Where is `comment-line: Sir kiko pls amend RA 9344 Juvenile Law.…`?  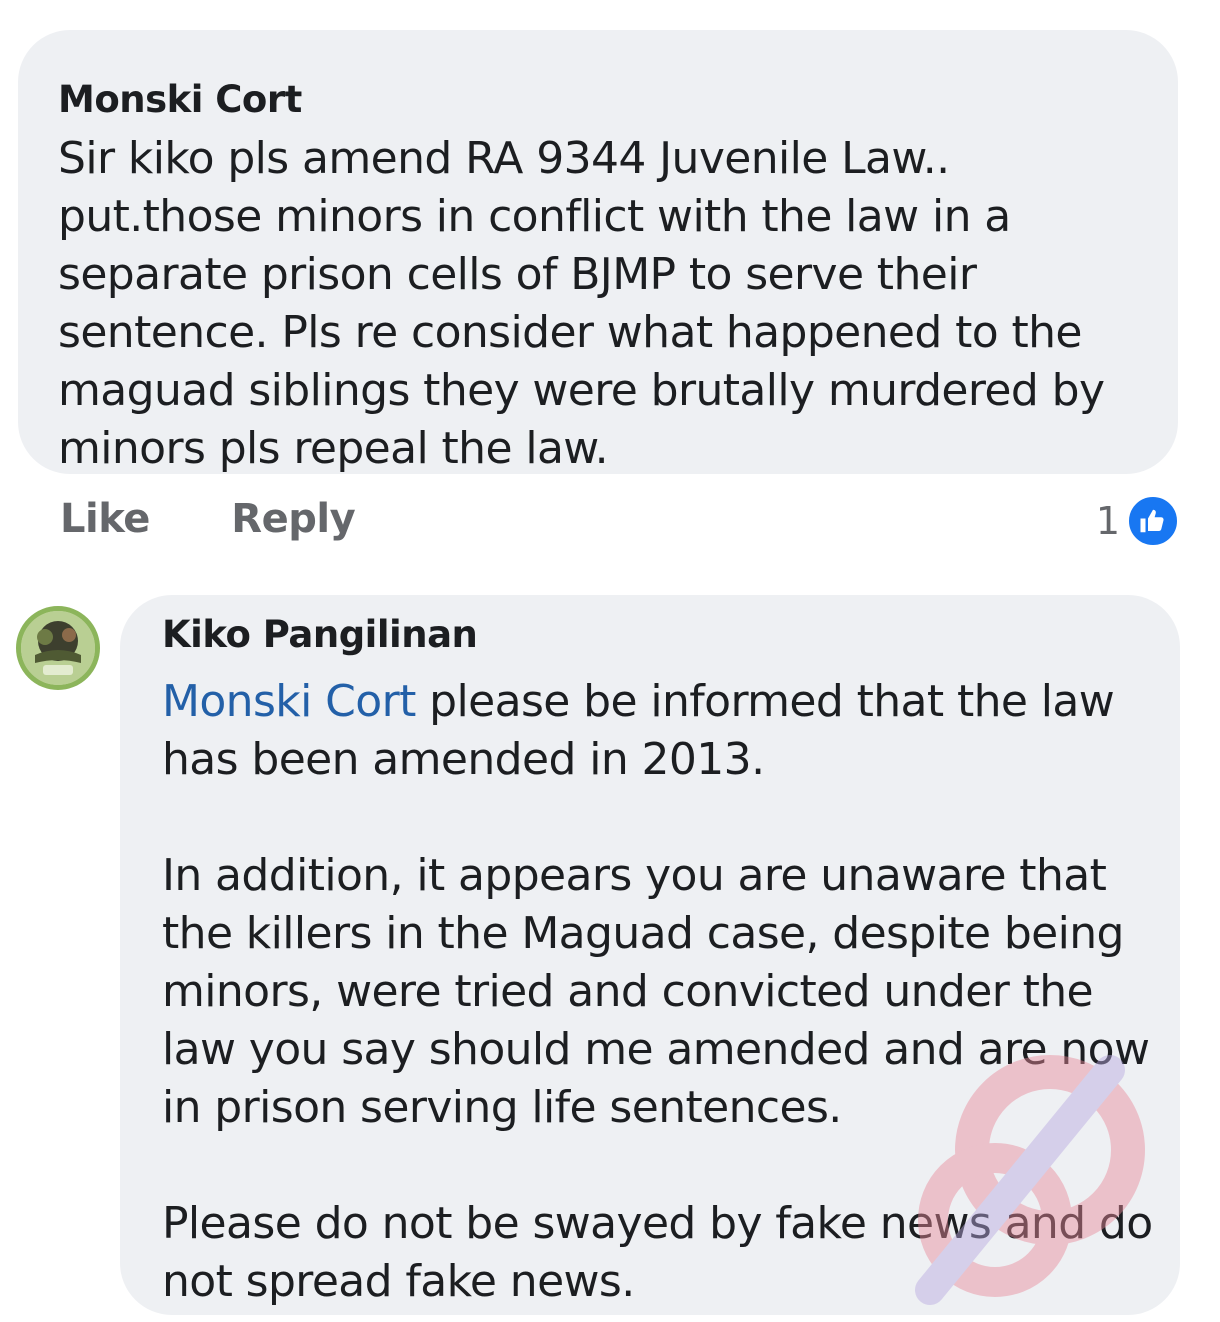 comment-line: Sir kiko pls amend RA 9344 Juvenile Law.… is located at coordinates (504, 158).